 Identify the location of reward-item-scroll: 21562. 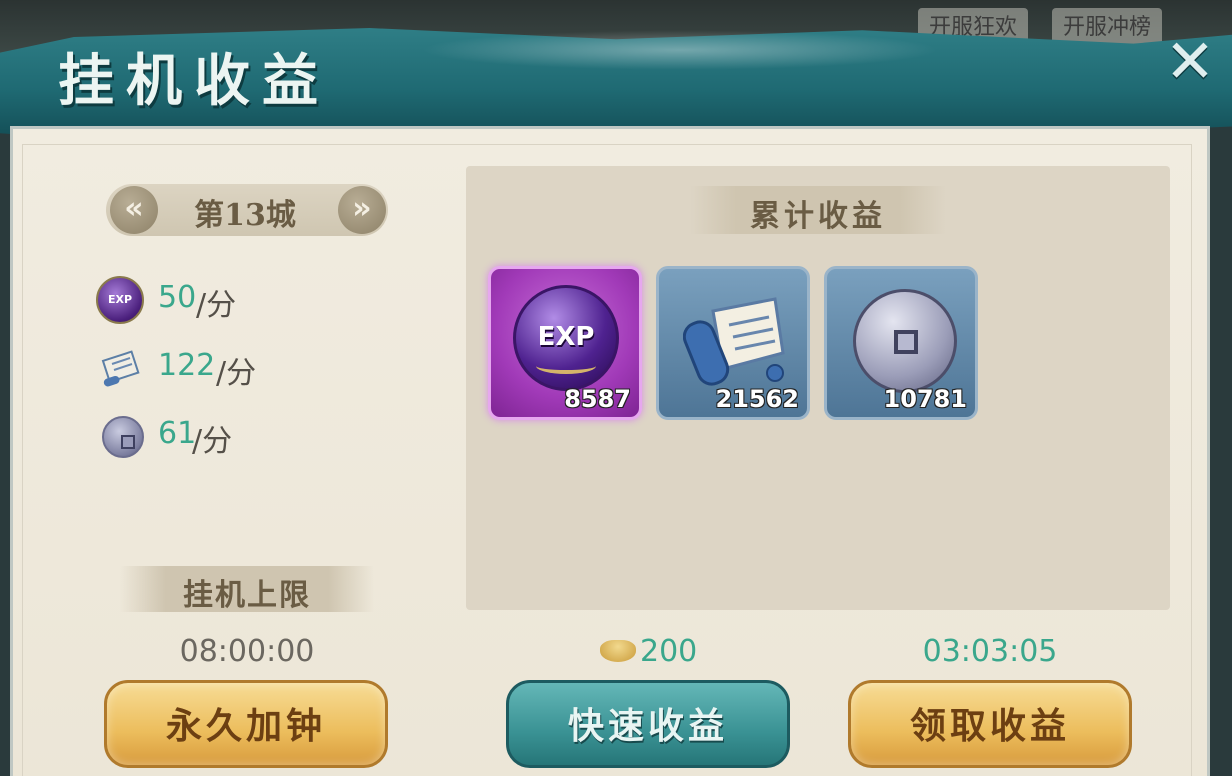
(733, 343).